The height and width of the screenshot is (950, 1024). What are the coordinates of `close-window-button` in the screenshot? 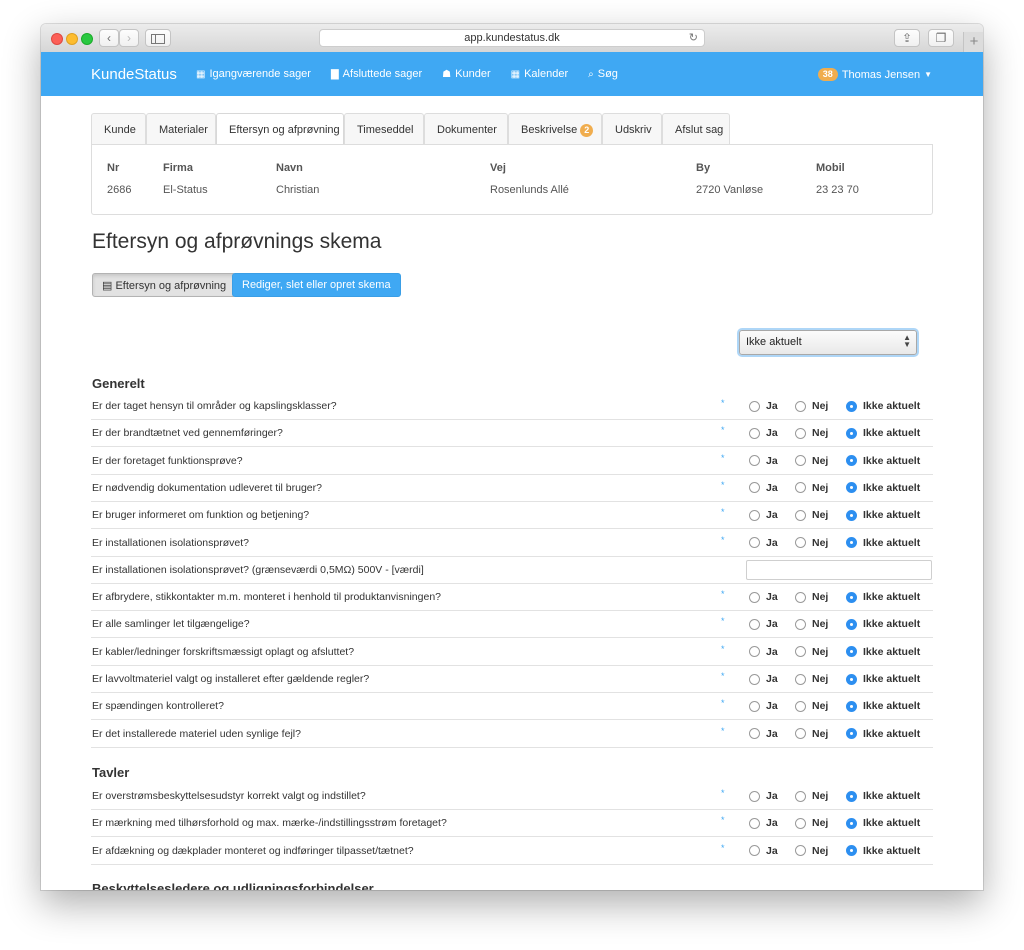 It's located at (57, 39).